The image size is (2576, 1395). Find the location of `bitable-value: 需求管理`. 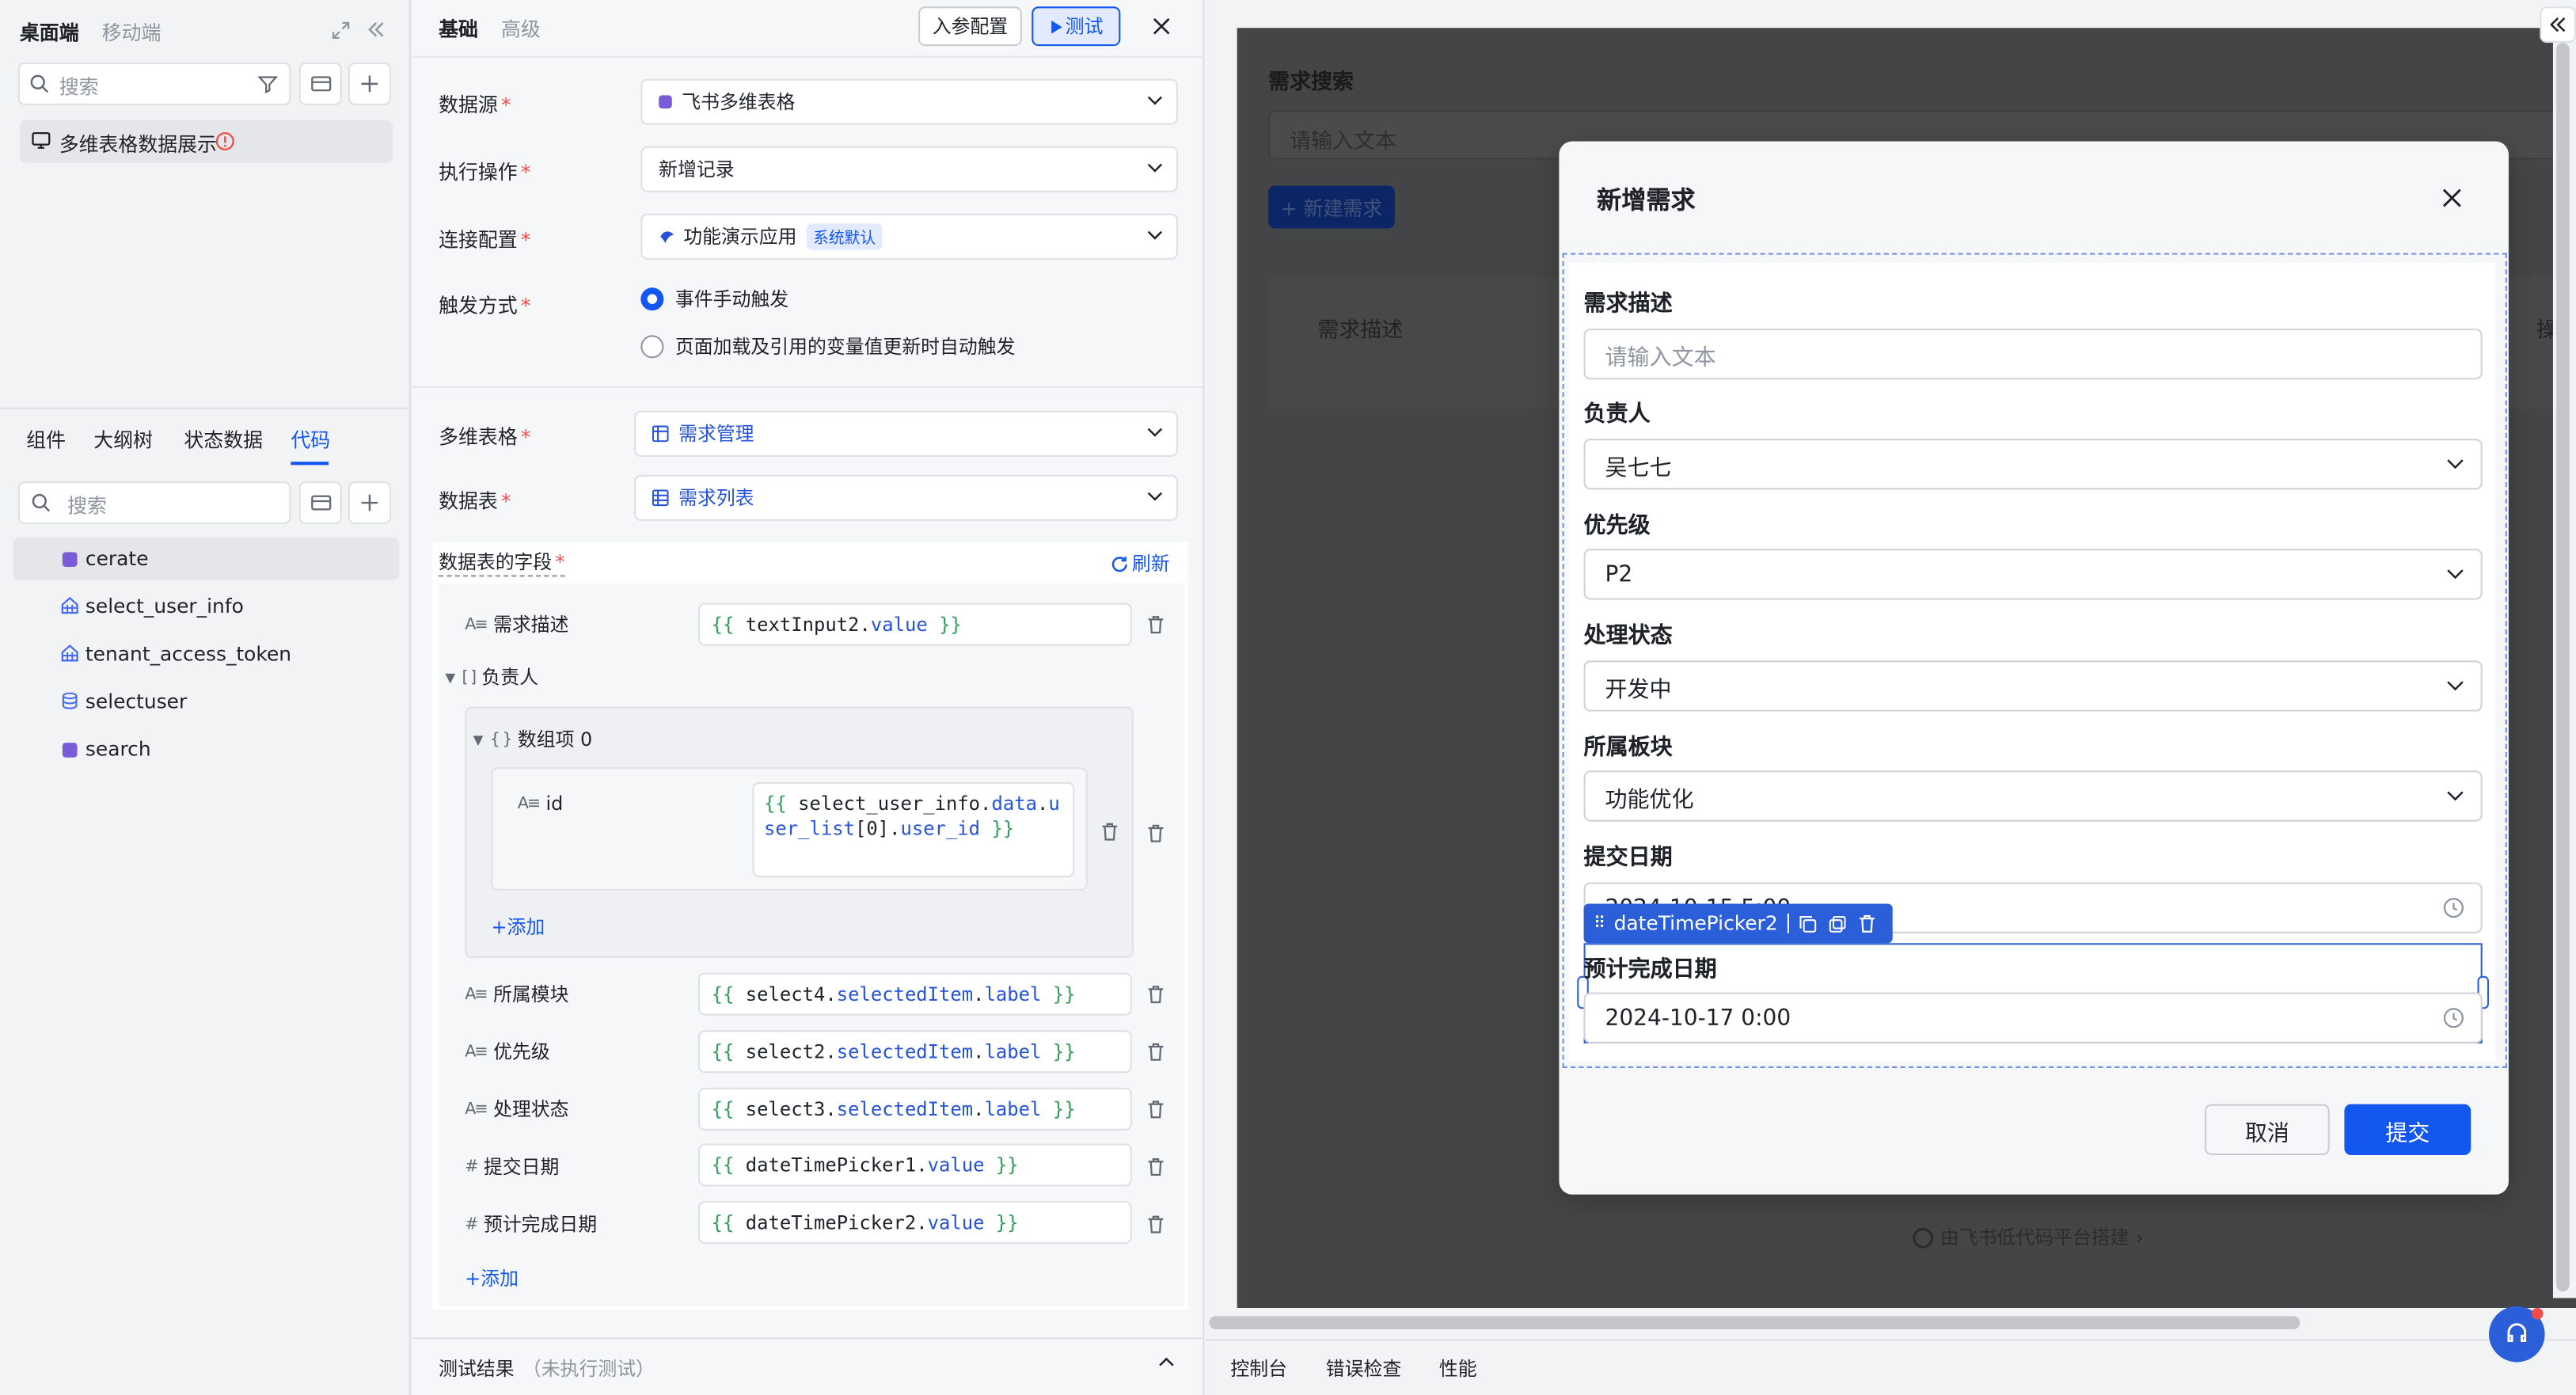

bitable-value: 需求管理 is located at coordinates (716, 434).